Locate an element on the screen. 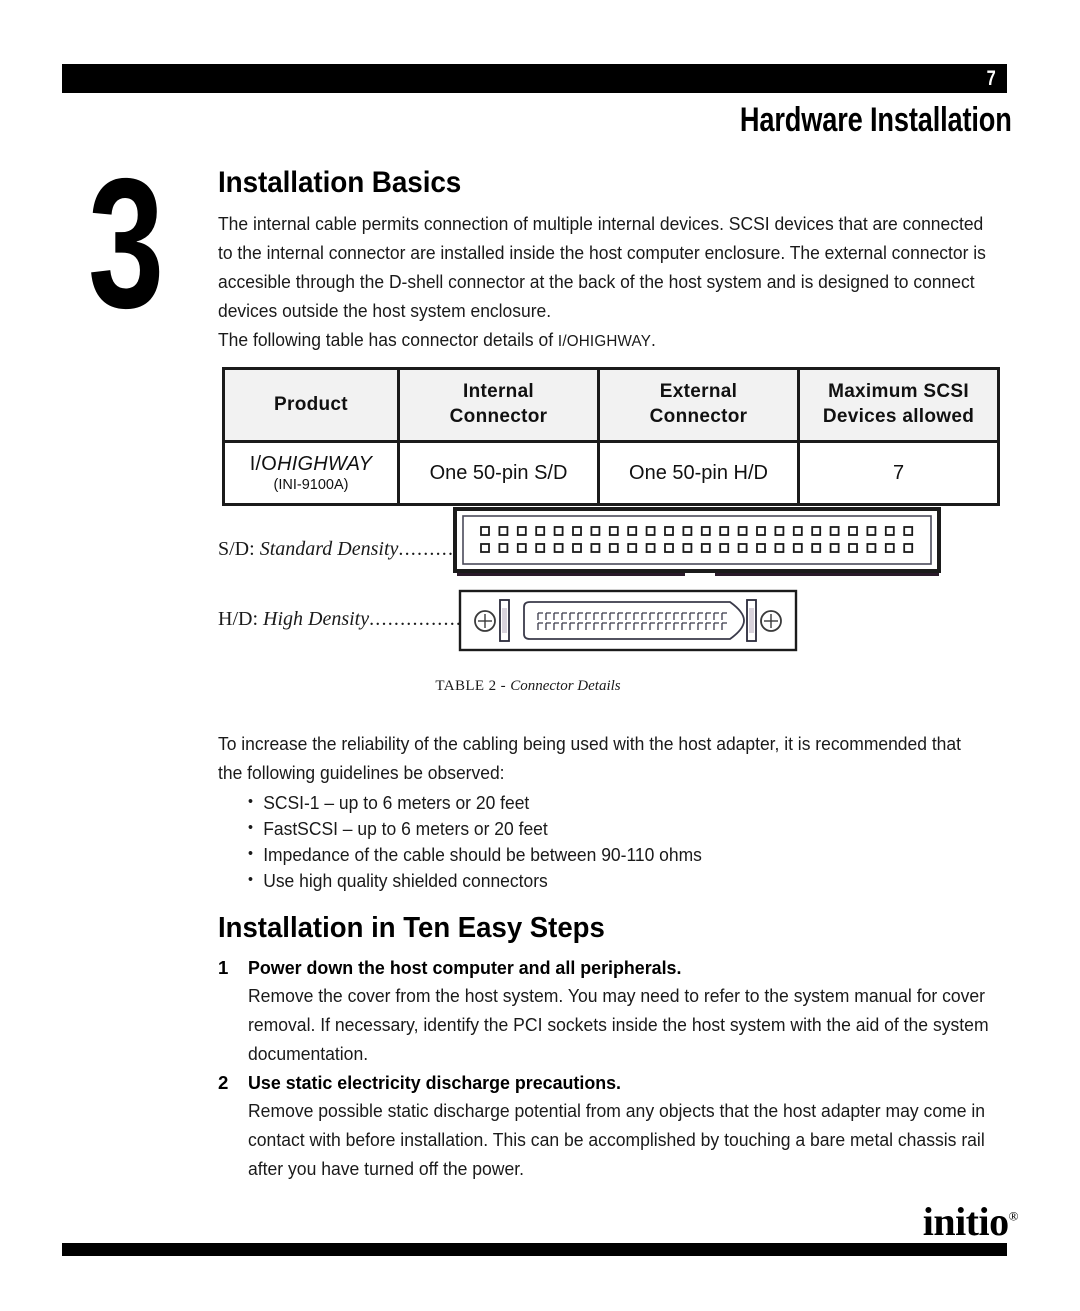  list-item: Use high quality shielded connectors is located at coordinates (618, 880).